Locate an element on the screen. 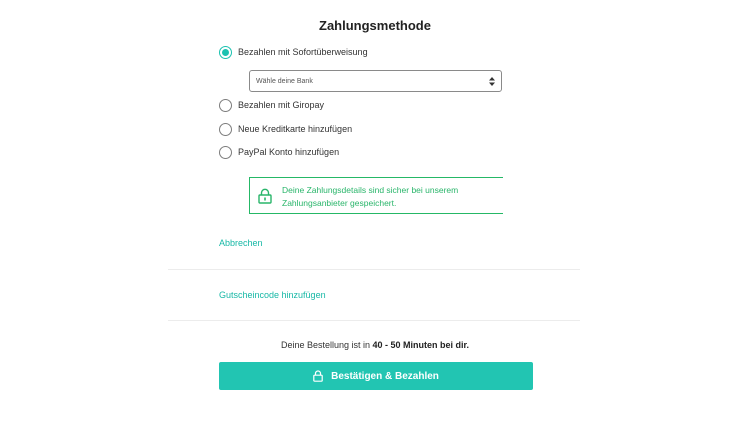 Image resolution: width=750 pixels, height=422 pixels. cancel-link: Abbrechen is located at coordinates (241, 243).